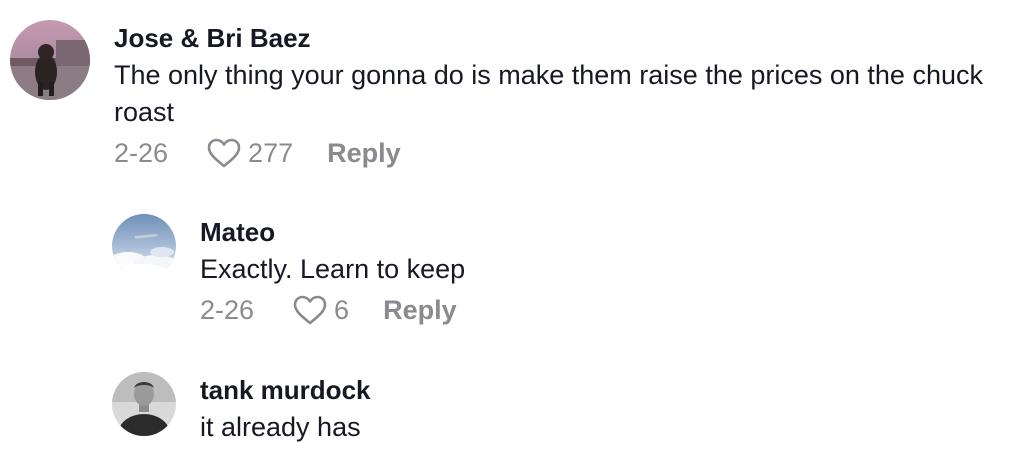  I want to click on username: Mateo, so click(580, 232).